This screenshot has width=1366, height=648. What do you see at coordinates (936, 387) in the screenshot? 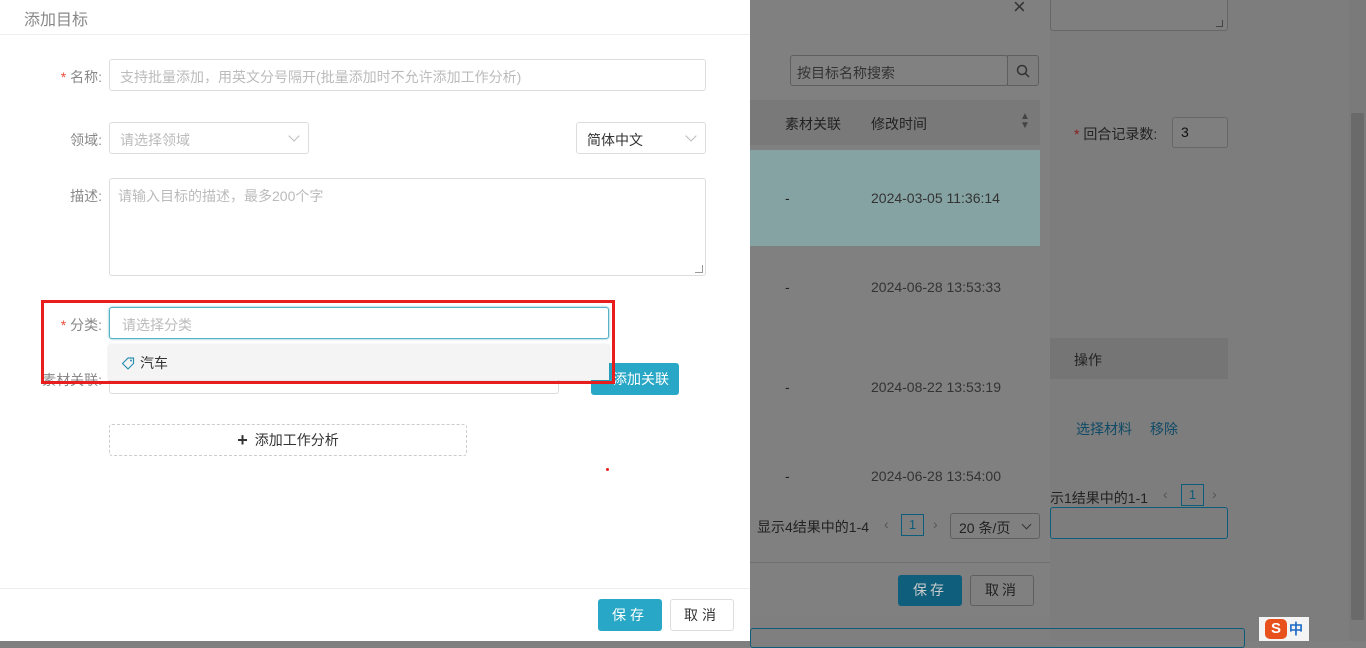
I see `row-time: 2024-08-22 13:53:19` at bounding box center [936, 387].